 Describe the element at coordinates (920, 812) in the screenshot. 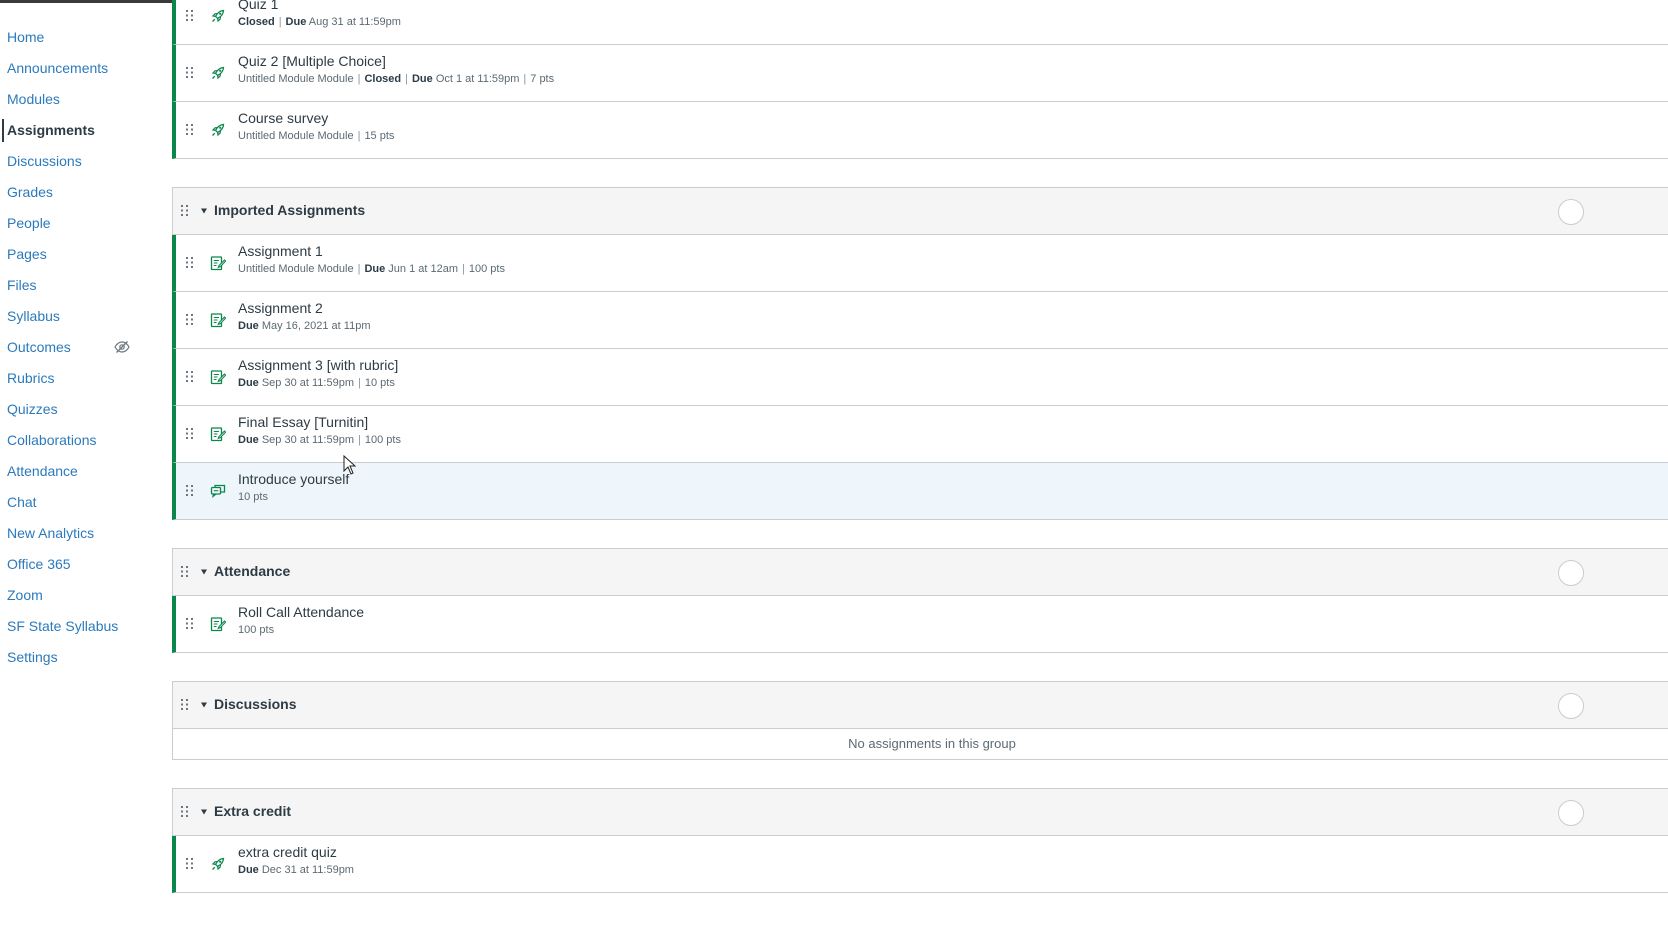

I see `assignment-group-header: Extra credit` at that location.